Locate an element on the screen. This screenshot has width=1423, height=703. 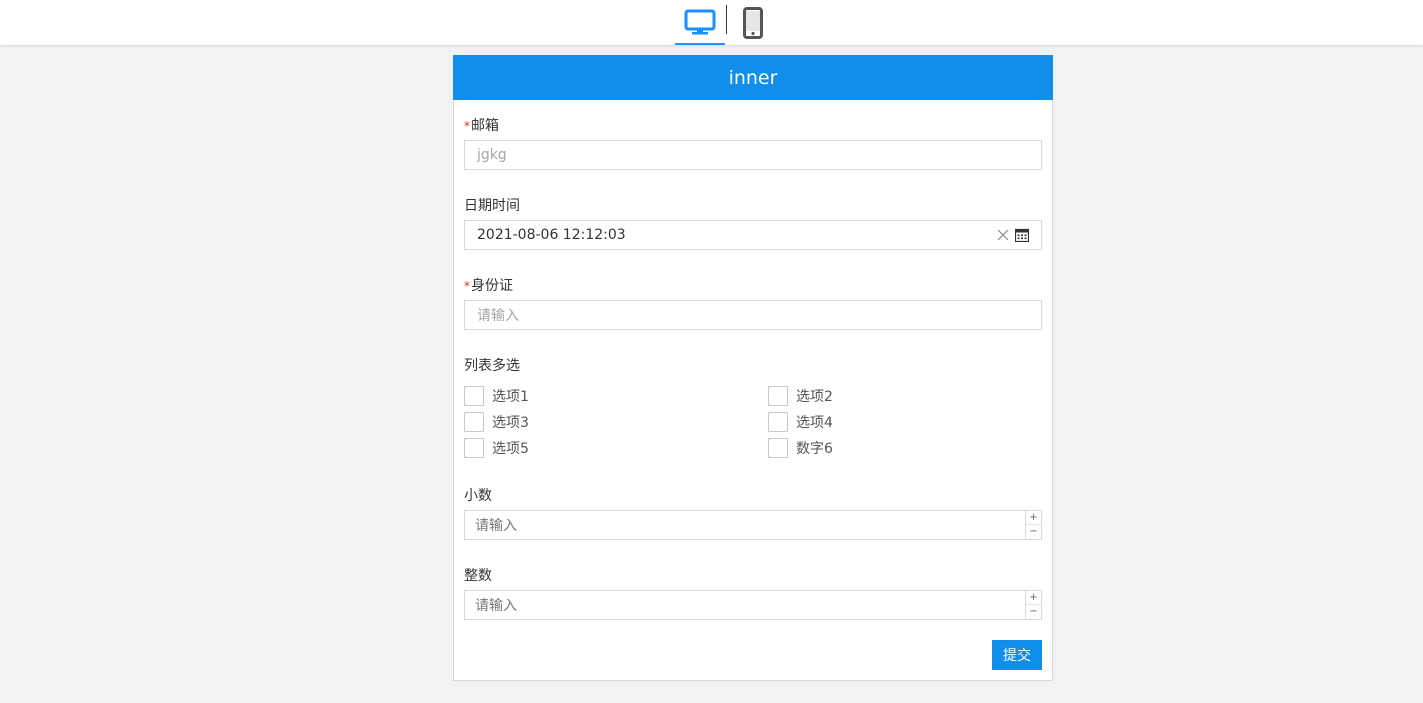
integer-field: 请输入 + − is located at coordinates (753, 605).